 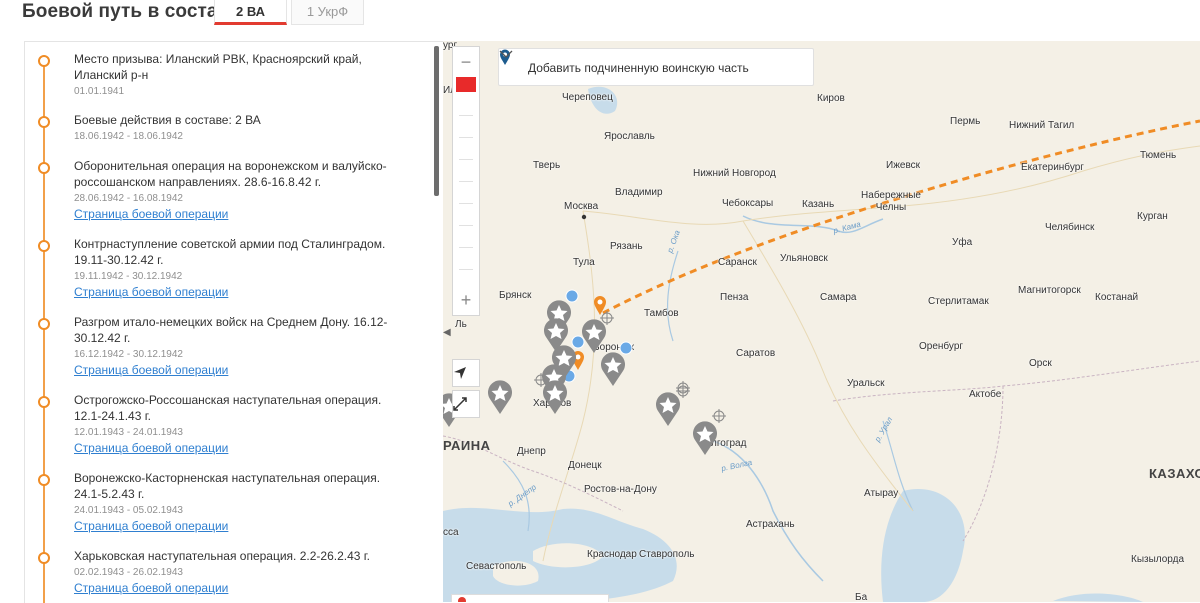 I want to click on tab-2va: 2 ВА, so click(x=250, y=12).